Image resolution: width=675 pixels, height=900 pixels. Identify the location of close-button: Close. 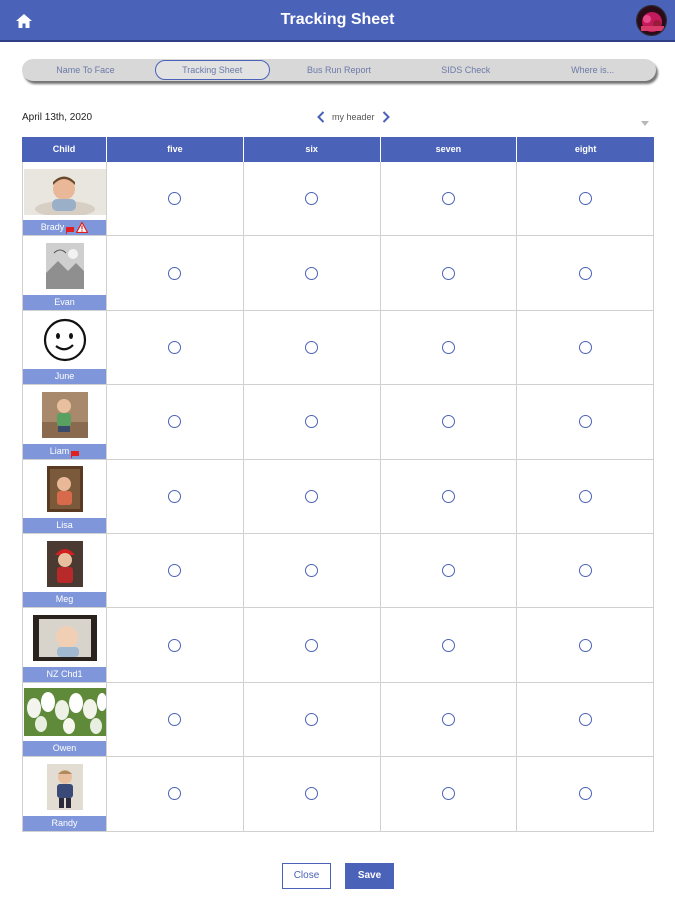
(306, 876).